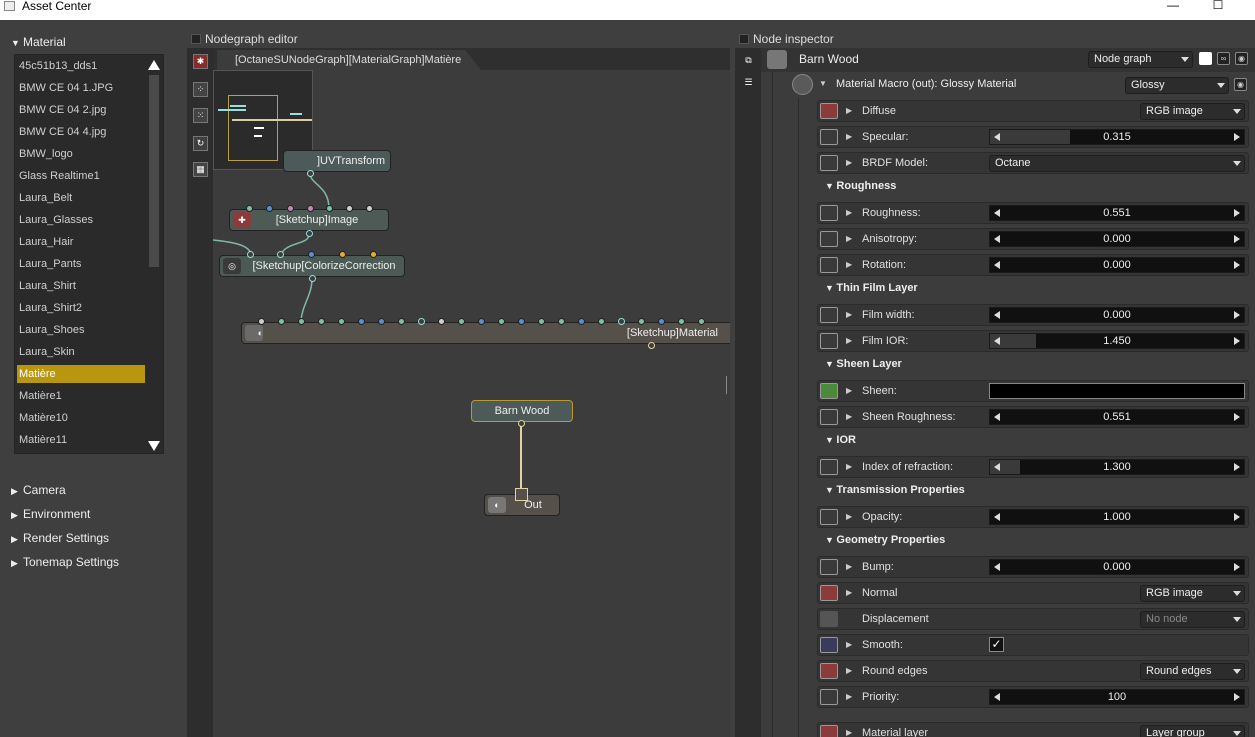  I want to click on expand-all-icon: ⧉, so click(748, 61).